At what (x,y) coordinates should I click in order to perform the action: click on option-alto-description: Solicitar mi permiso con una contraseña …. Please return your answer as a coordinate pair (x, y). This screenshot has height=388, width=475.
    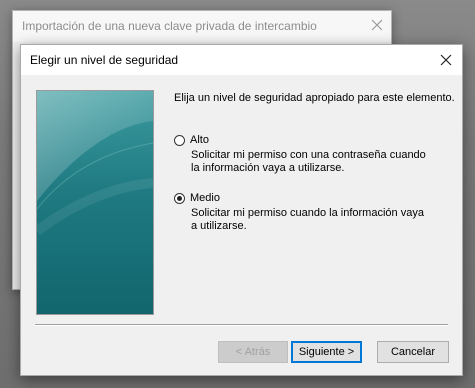
    Looking at the image, I should click on (308, 161).